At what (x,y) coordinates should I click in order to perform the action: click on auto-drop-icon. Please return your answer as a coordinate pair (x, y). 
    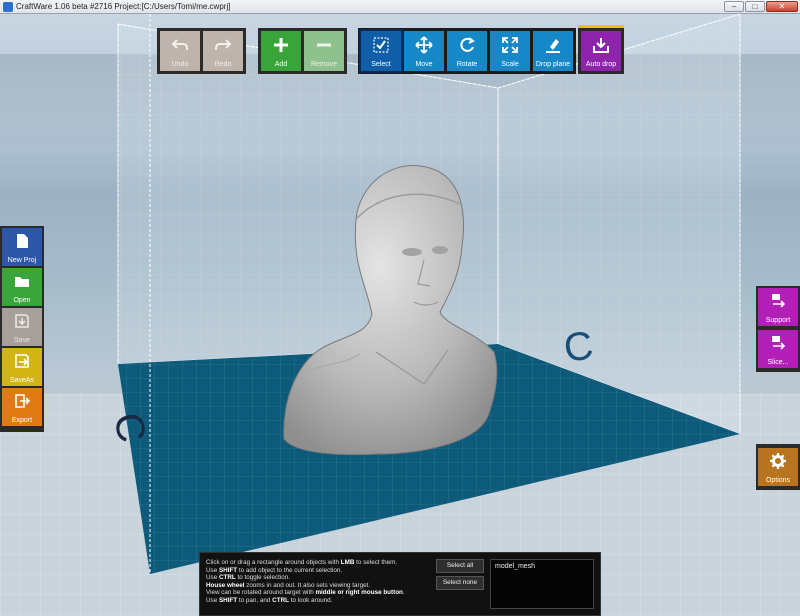
    Looking at the image, I should click on (601, 45).